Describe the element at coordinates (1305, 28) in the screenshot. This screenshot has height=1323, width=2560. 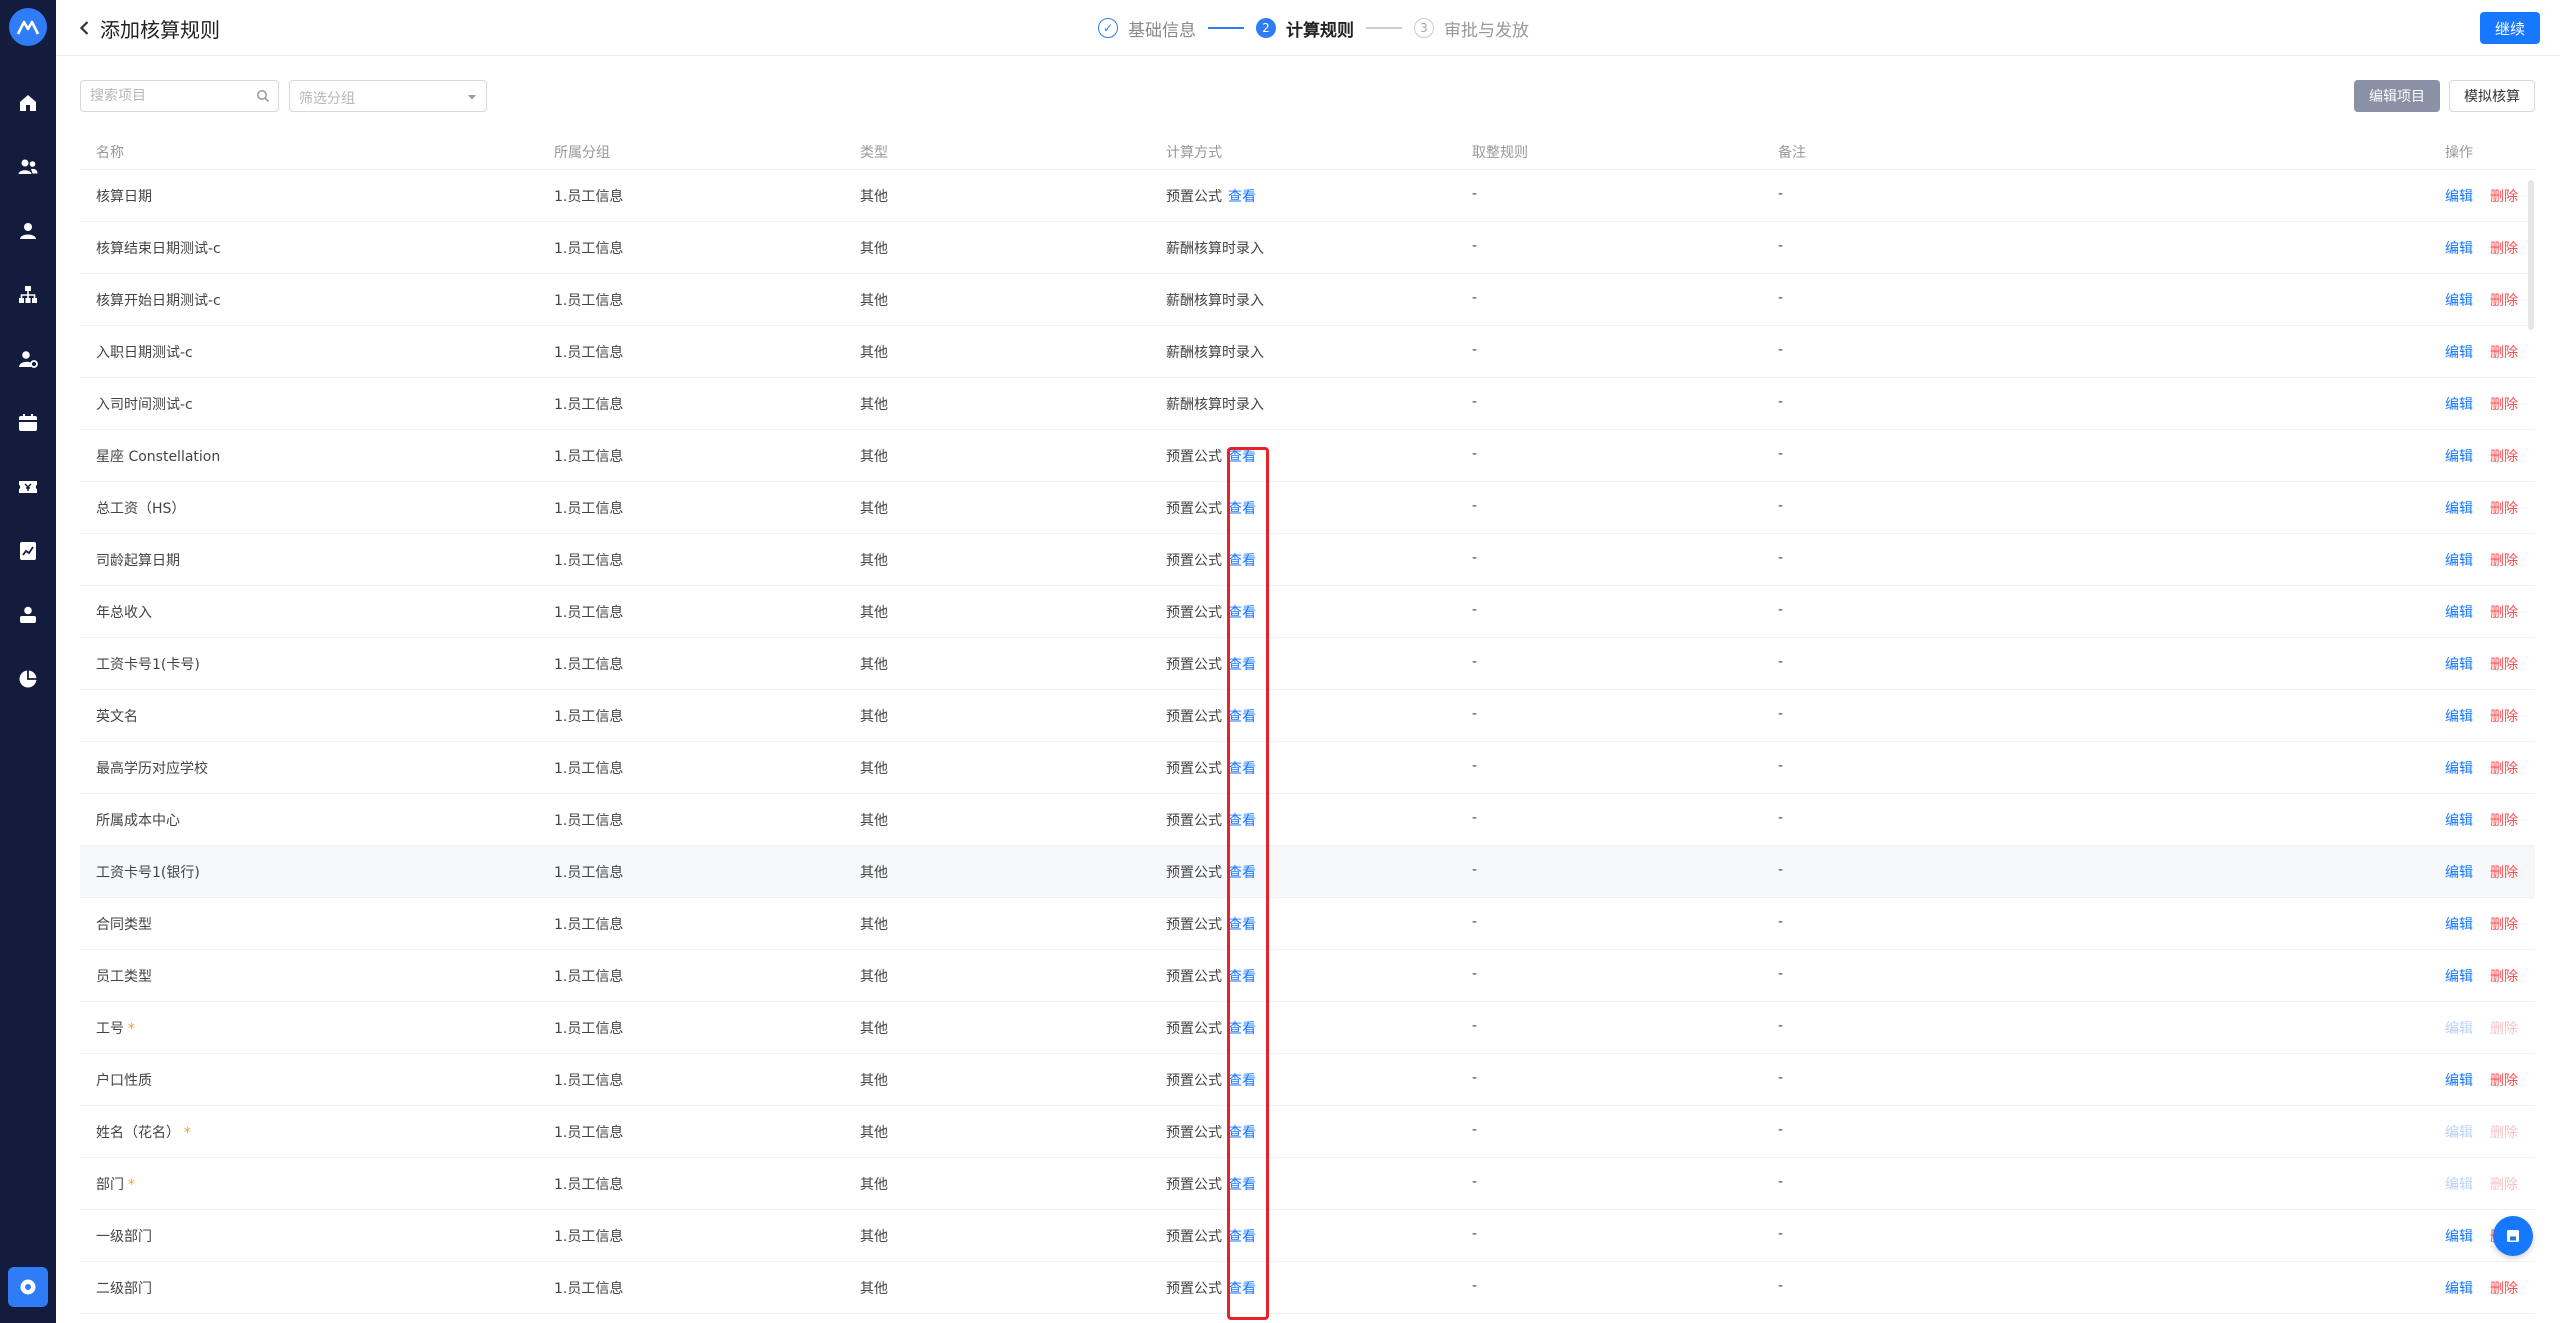
I see `step-calc-rules: 2 计算规则` at that location.